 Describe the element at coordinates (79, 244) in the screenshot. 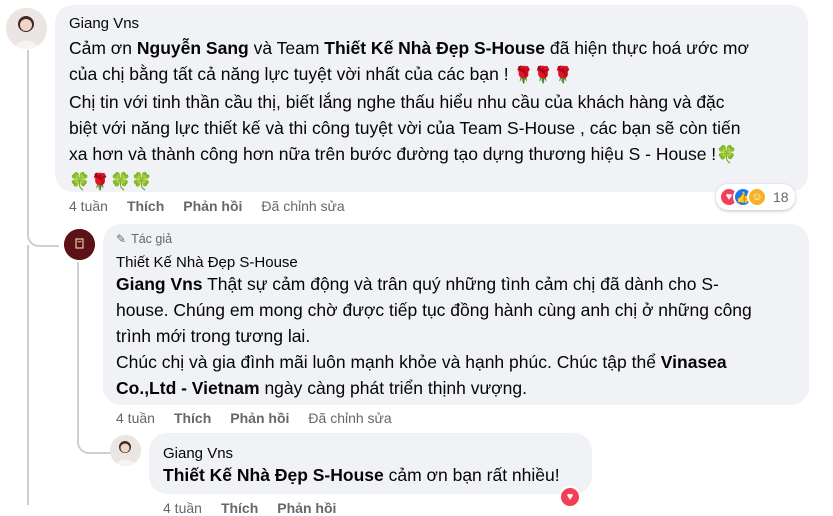

I see `page-avatar` at that location.